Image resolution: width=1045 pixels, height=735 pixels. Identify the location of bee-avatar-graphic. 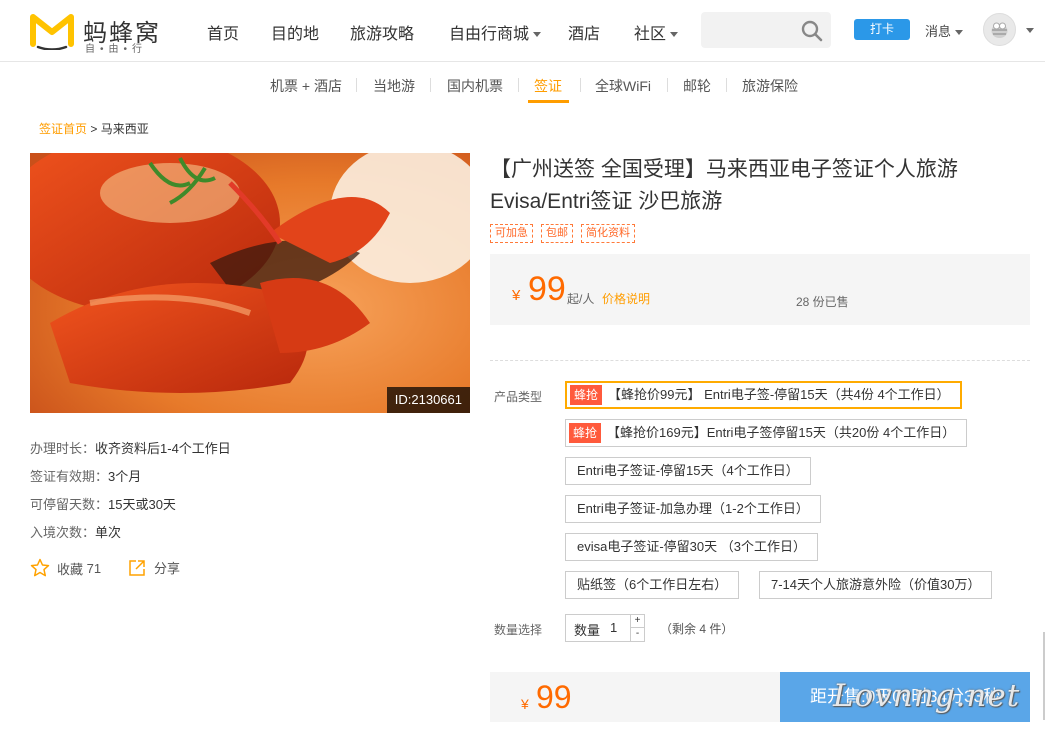
(999, 30).